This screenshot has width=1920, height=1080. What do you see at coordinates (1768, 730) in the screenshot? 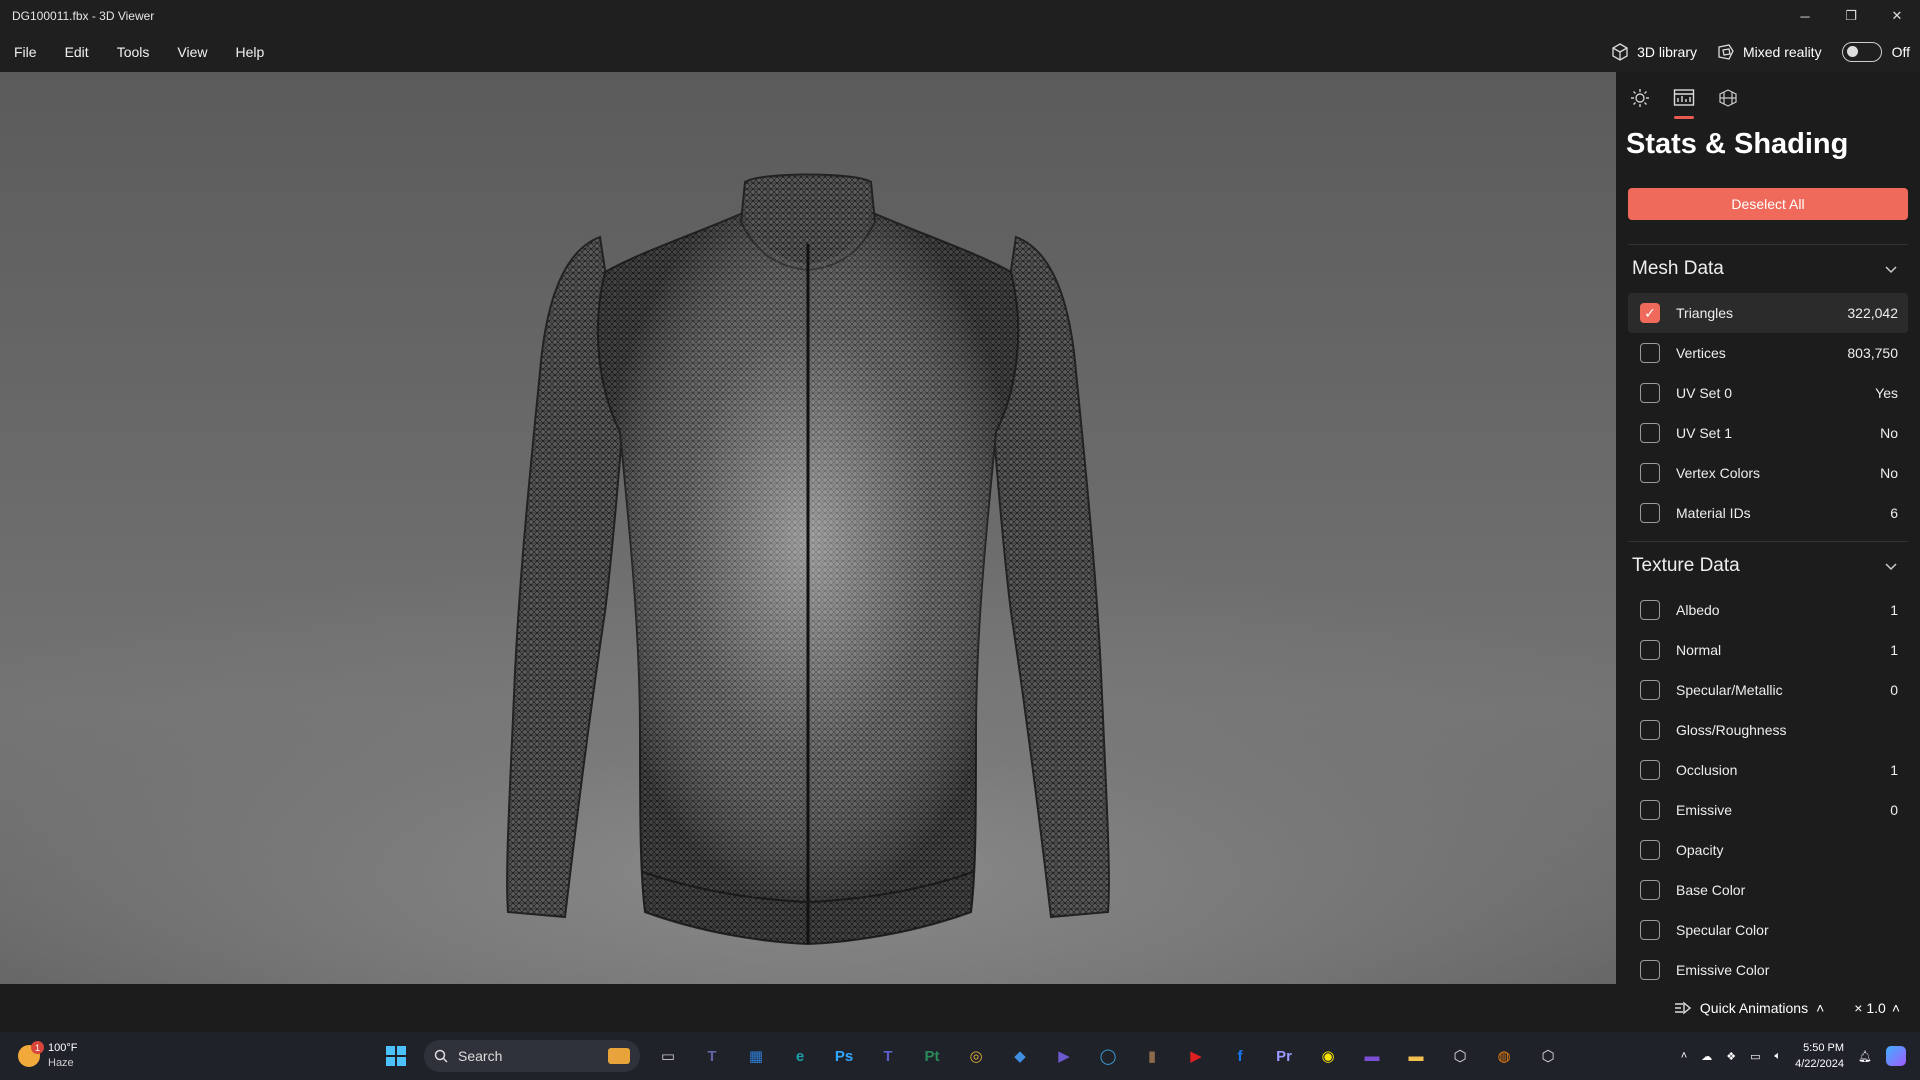
I see `texture-row-gloss-roughness: Gloss/Roughness` at bounding box center [1768, 730].